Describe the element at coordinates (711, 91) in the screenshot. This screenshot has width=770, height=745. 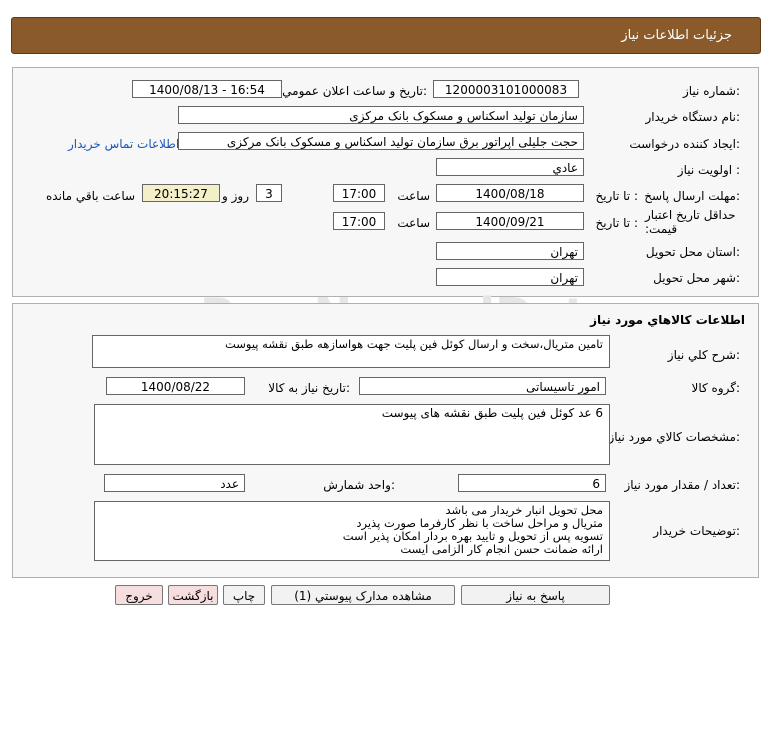
I see `need-number-label: شماره نياز:` at that location.